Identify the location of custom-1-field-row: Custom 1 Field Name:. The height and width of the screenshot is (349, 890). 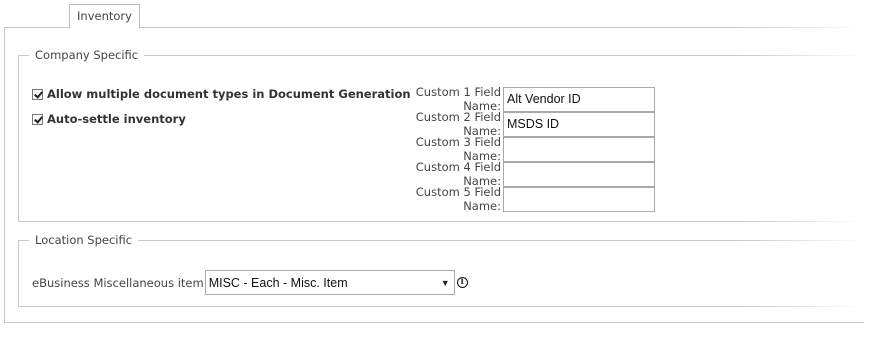
(518, 99).